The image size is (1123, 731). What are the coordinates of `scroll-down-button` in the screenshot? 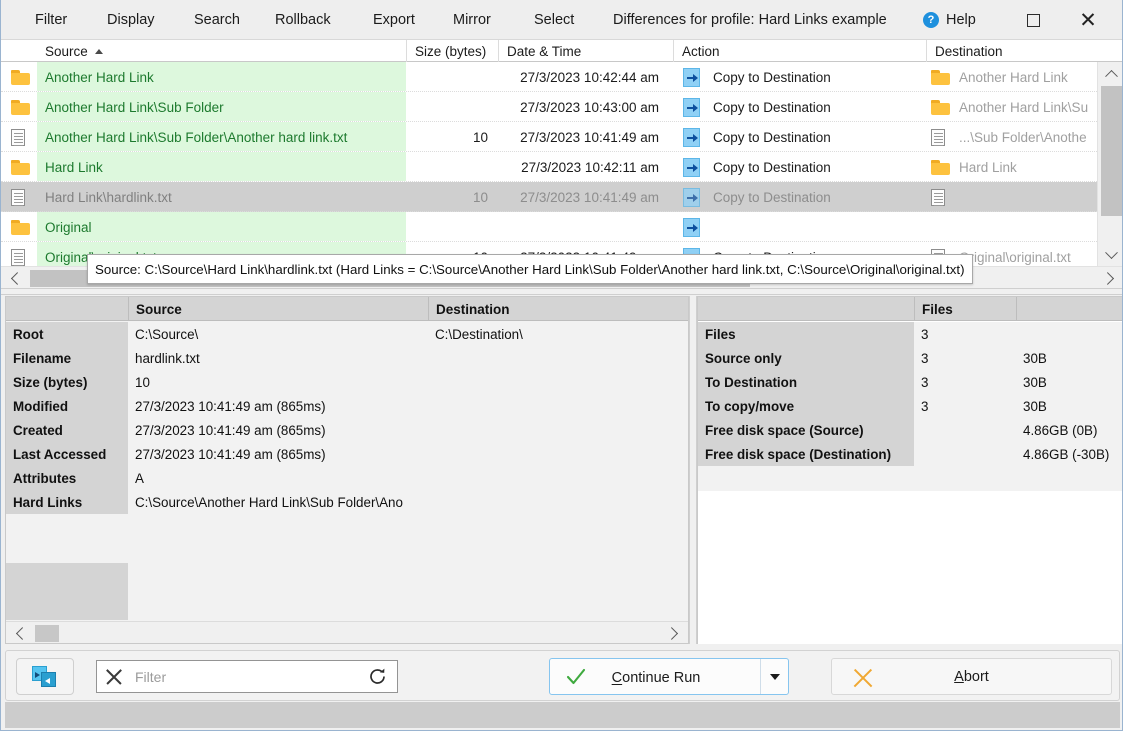 It's located at (1110, 255).